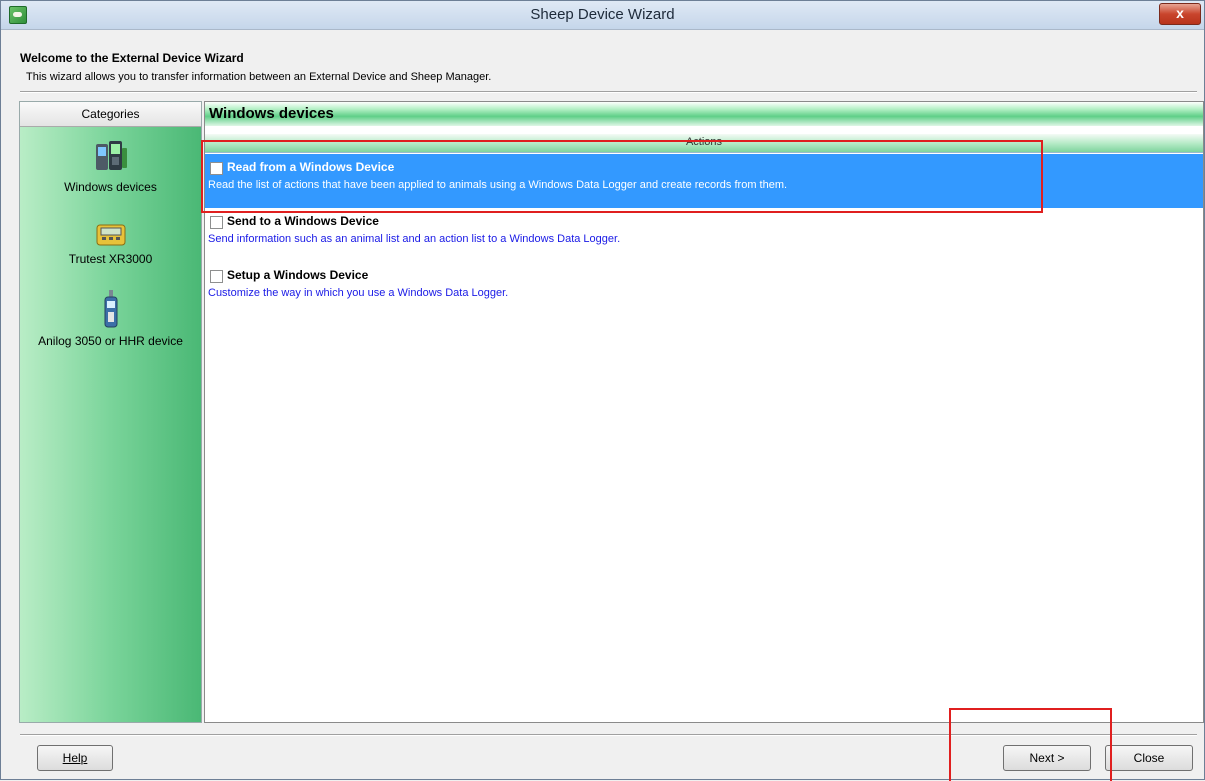 Image resolution: width=1205 pixels, height=781 pixels. I want to click on welcome-title: Welcome to the External Device Wizard, so click(132, 58).